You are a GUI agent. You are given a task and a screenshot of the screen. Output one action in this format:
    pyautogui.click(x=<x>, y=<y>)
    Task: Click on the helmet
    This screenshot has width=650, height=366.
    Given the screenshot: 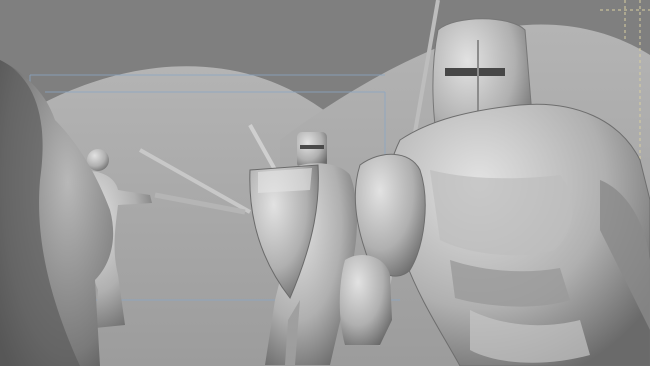 What is the action you would take?
    pyautogui.click(x=312, y=150)
    